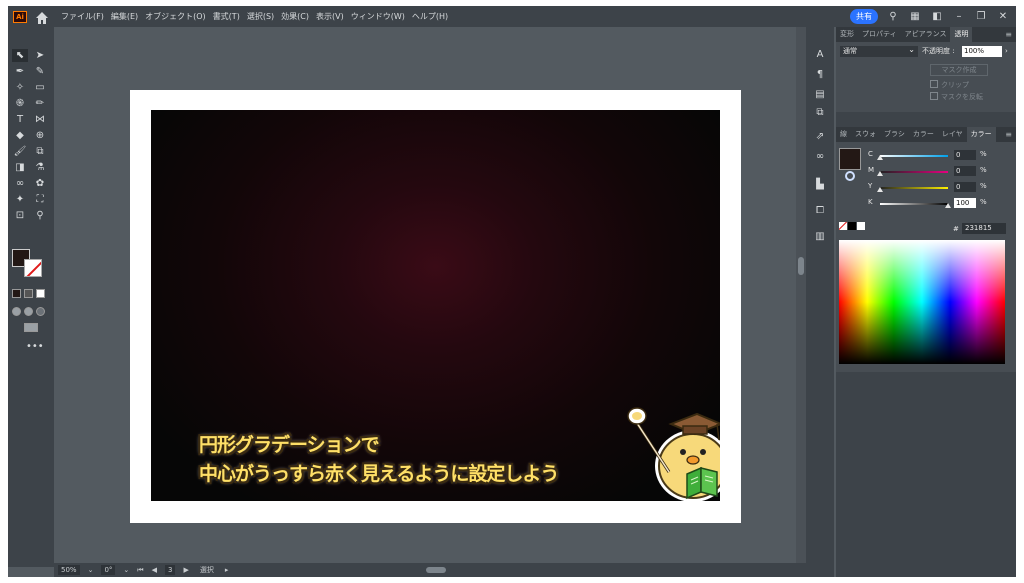 Image resolution: width=1024 pixels, height=583 pixels. Describe the element at coordinates (923, 134) in the screenshot. I see `tab-color-guide: カラー` at that location.